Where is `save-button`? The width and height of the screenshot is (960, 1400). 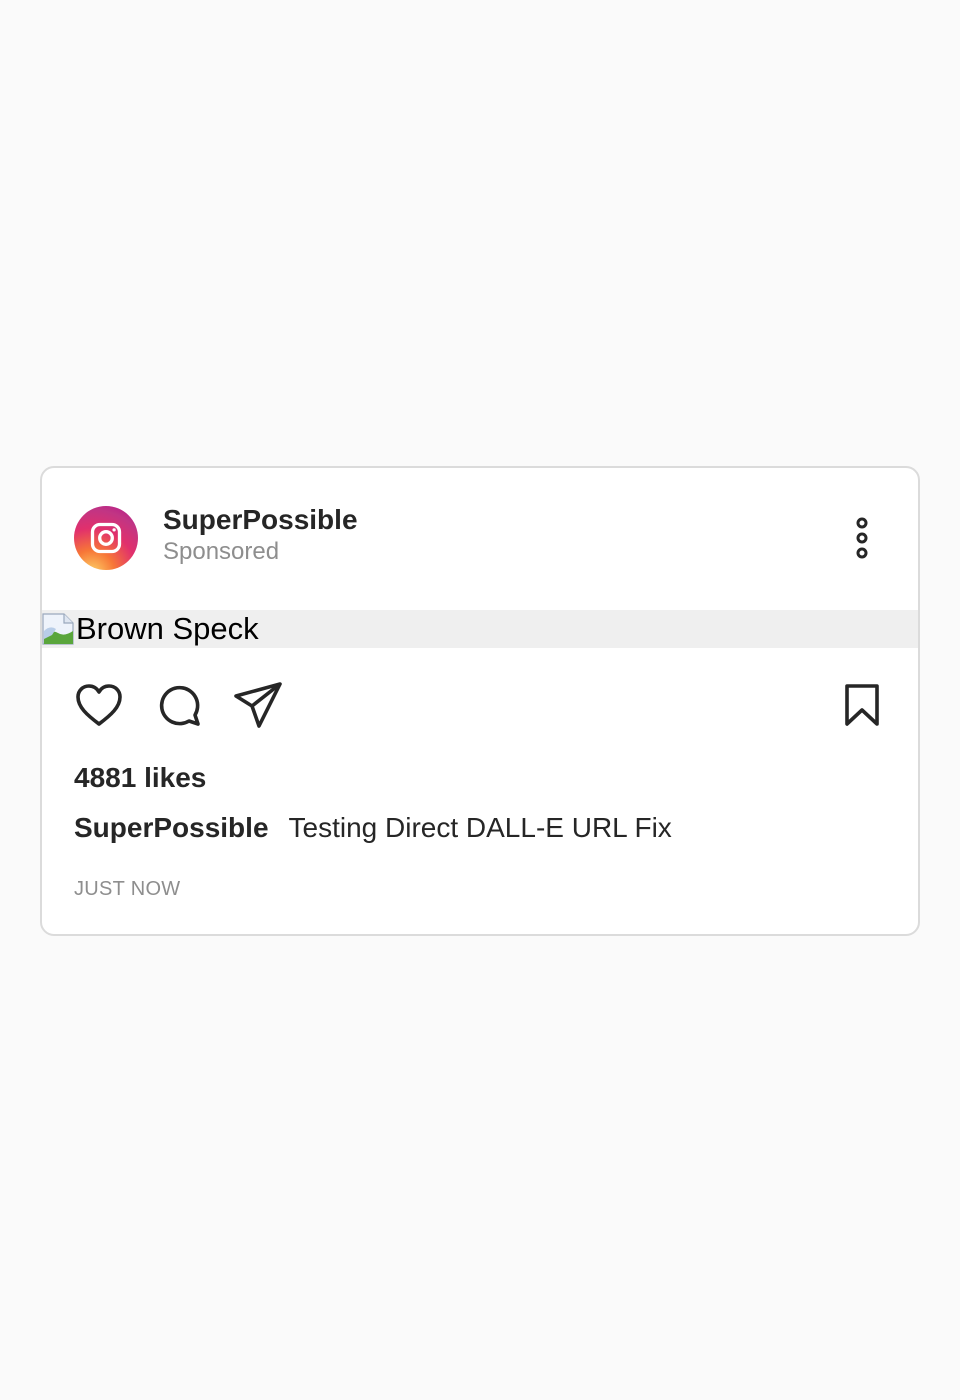
save-button is located at coordinates (862, 705).